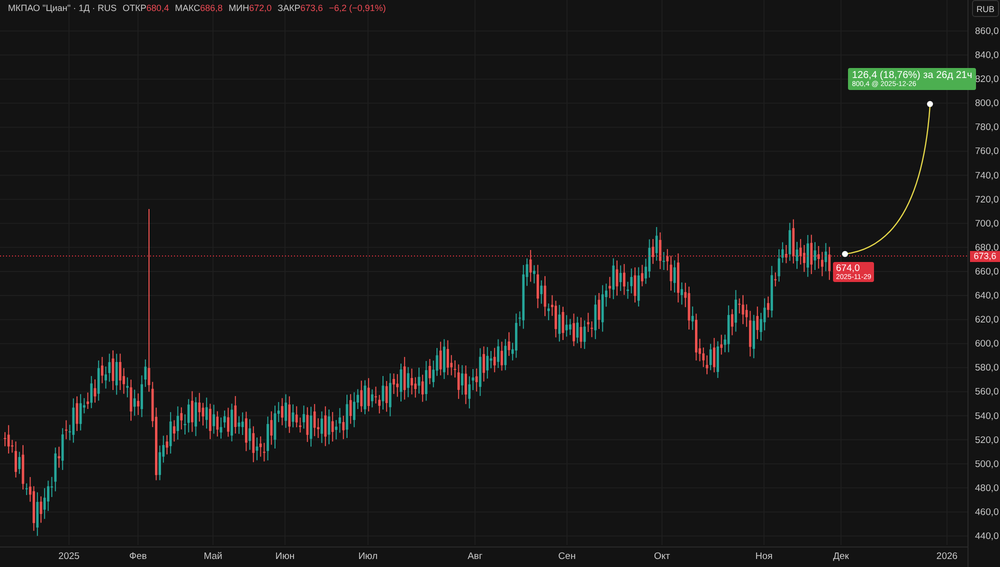  I want to click on y-axis-label: 560,0, so click(987, 392).